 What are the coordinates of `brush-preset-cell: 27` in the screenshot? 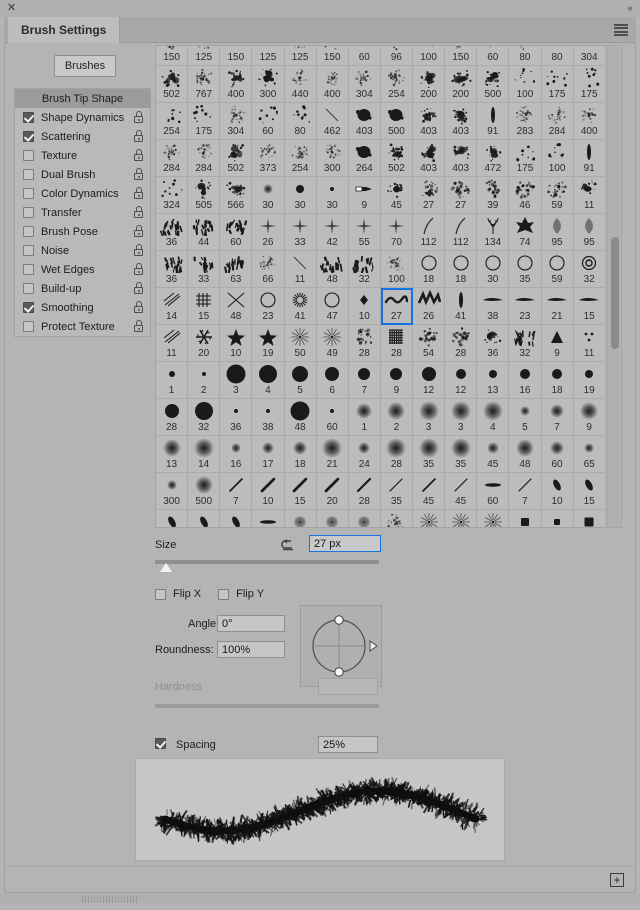 It's located at (461, 195).